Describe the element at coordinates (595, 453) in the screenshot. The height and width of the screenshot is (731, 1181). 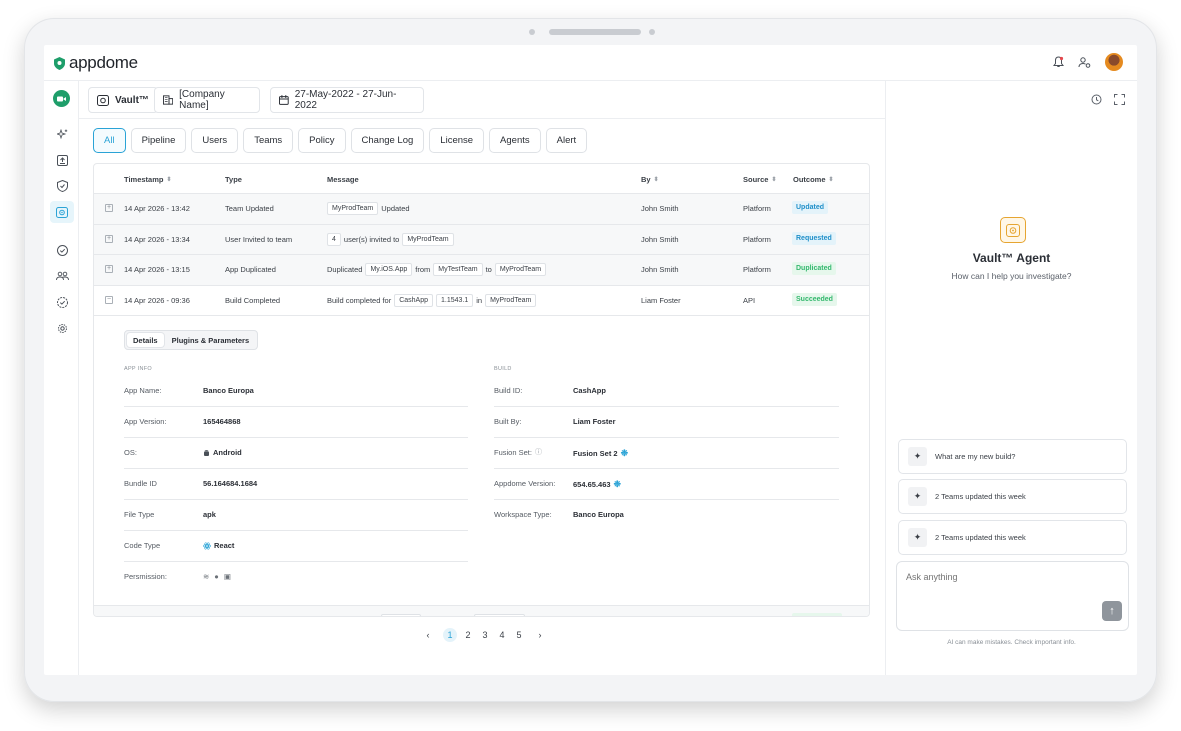
I see `build-value-text: Fusion Set 2` at that location.